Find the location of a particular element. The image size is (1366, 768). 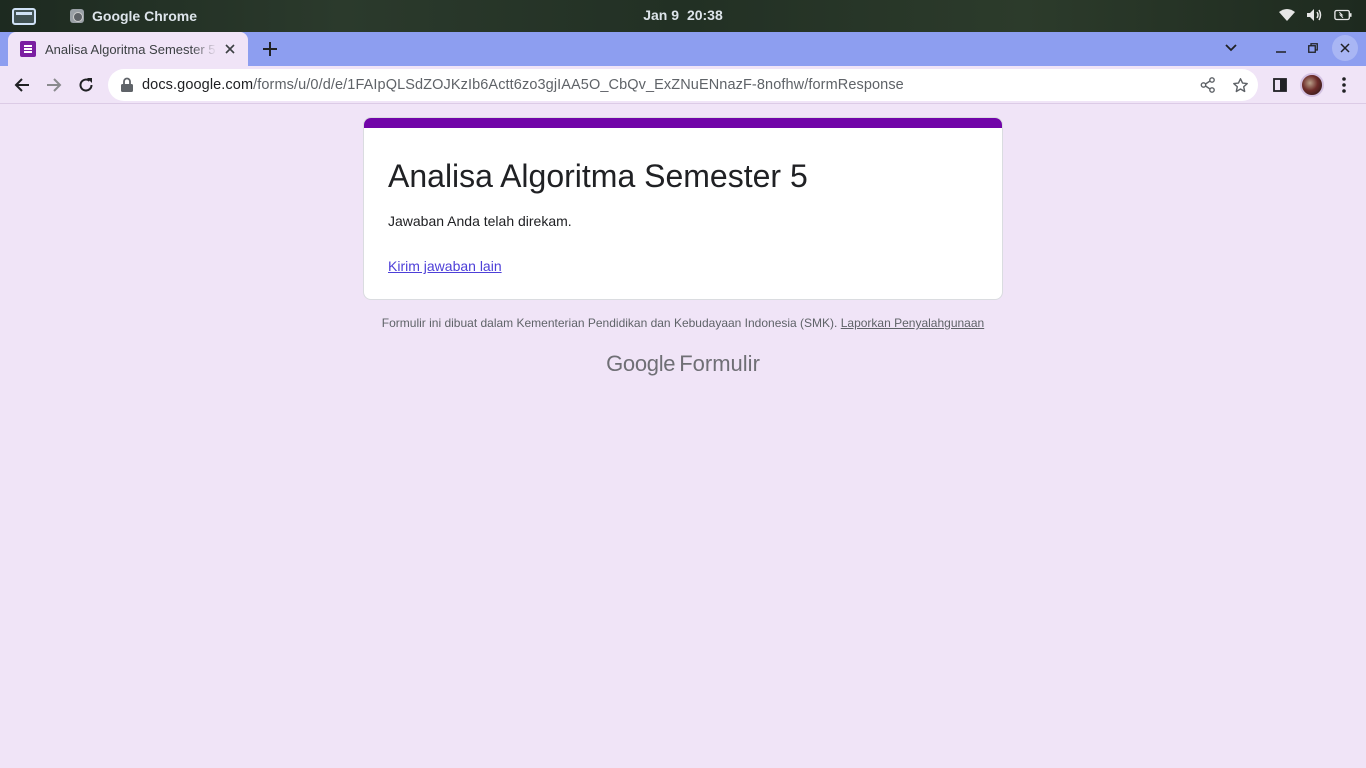

confirmation-message: Jawaban Anda telah direkam. is located at coordinates (480, 221).